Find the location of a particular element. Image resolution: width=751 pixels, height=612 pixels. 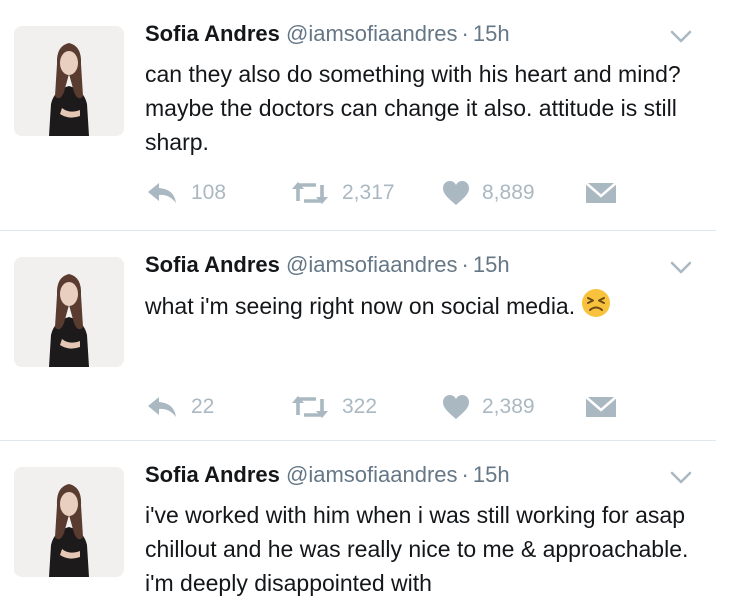

persevering-face-emoji is located at coordinates (596, 303).